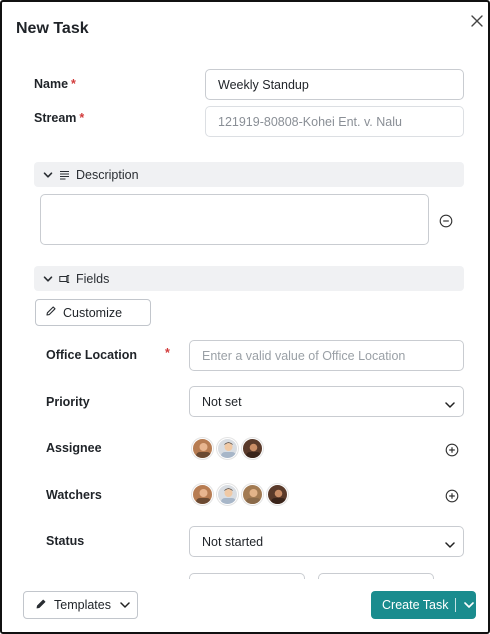 This screenshot has height=634, width=490. I want to click on create-task-button: Create Task, so click(423, 605).